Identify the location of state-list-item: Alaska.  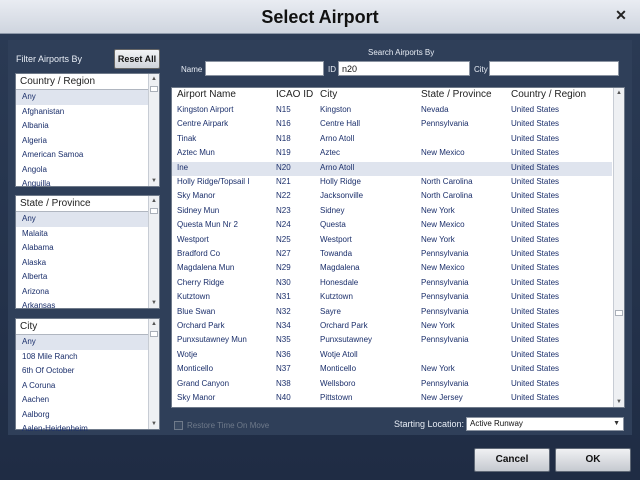
(82, 263).